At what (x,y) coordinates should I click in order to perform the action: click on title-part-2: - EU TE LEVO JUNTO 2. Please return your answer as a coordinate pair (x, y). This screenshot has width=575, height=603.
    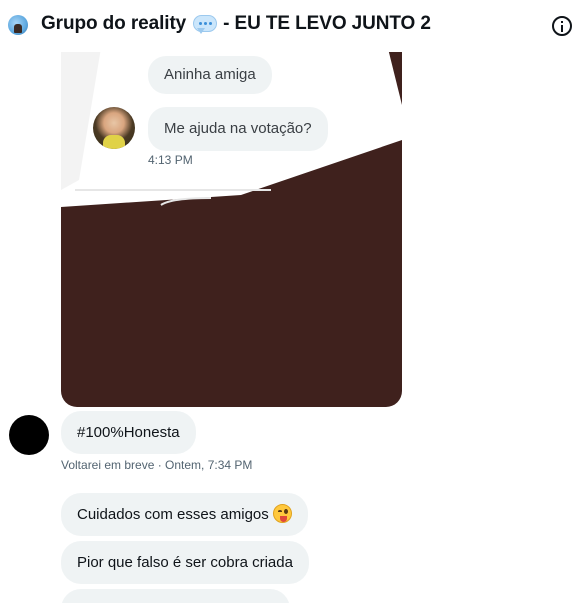
    Looking at the image, I should click on (327, 23).